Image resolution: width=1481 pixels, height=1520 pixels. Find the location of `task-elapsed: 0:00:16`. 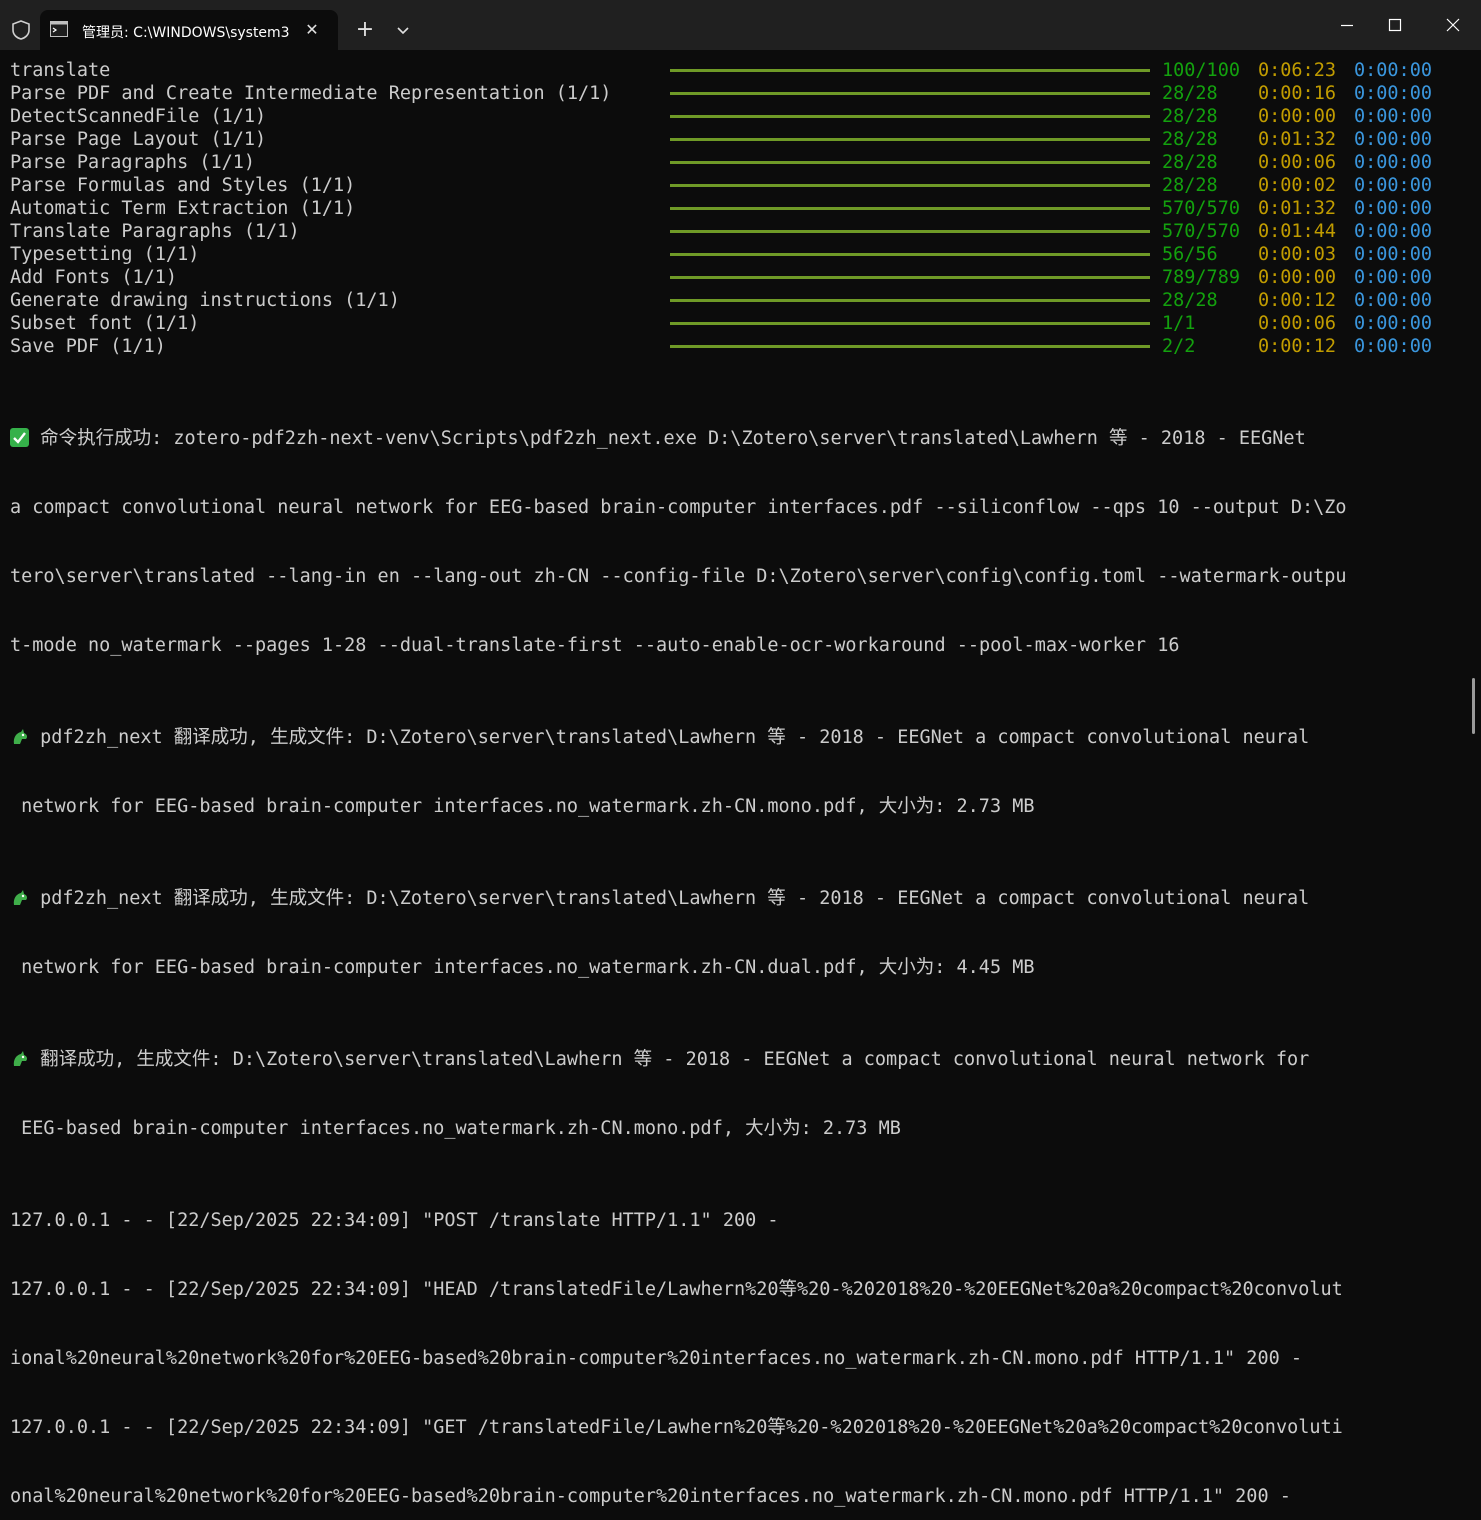

task-elapsed: 0:00:16 is located at coordinates (1297, 93).